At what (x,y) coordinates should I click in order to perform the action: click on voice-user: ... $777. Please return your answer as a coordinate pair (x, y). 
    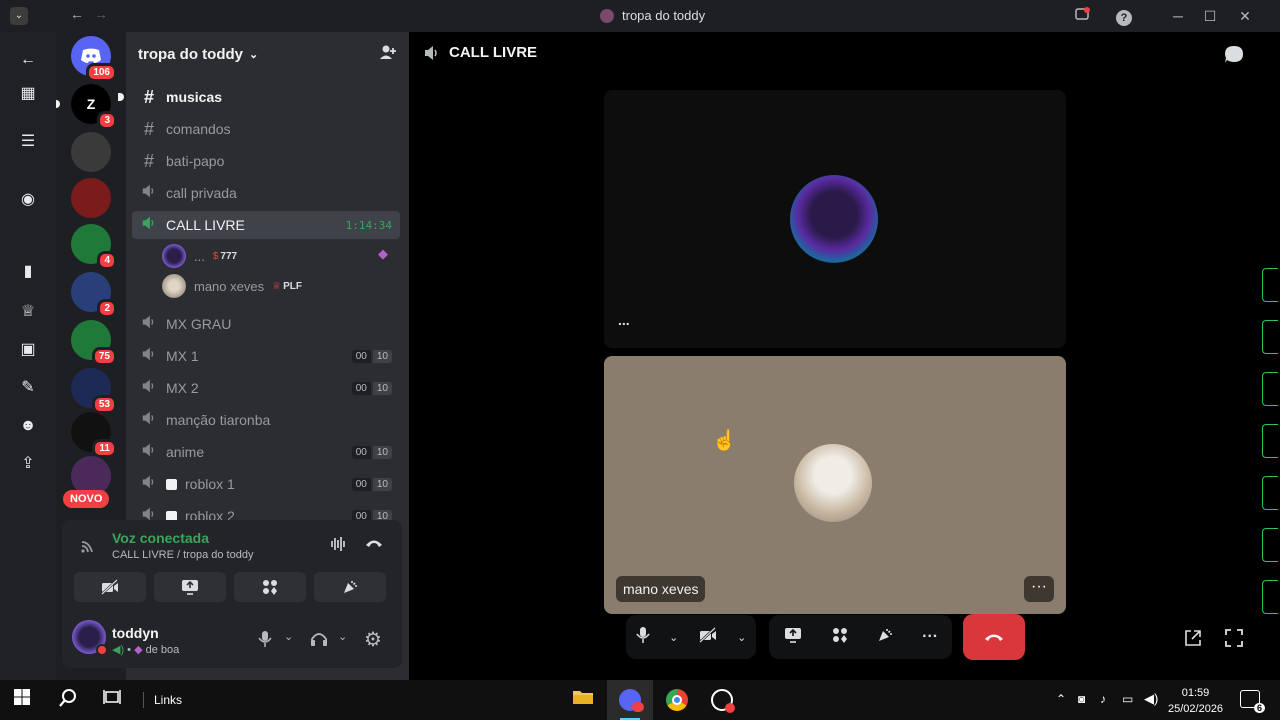
    Looking at the image, I should click on (199, 256).